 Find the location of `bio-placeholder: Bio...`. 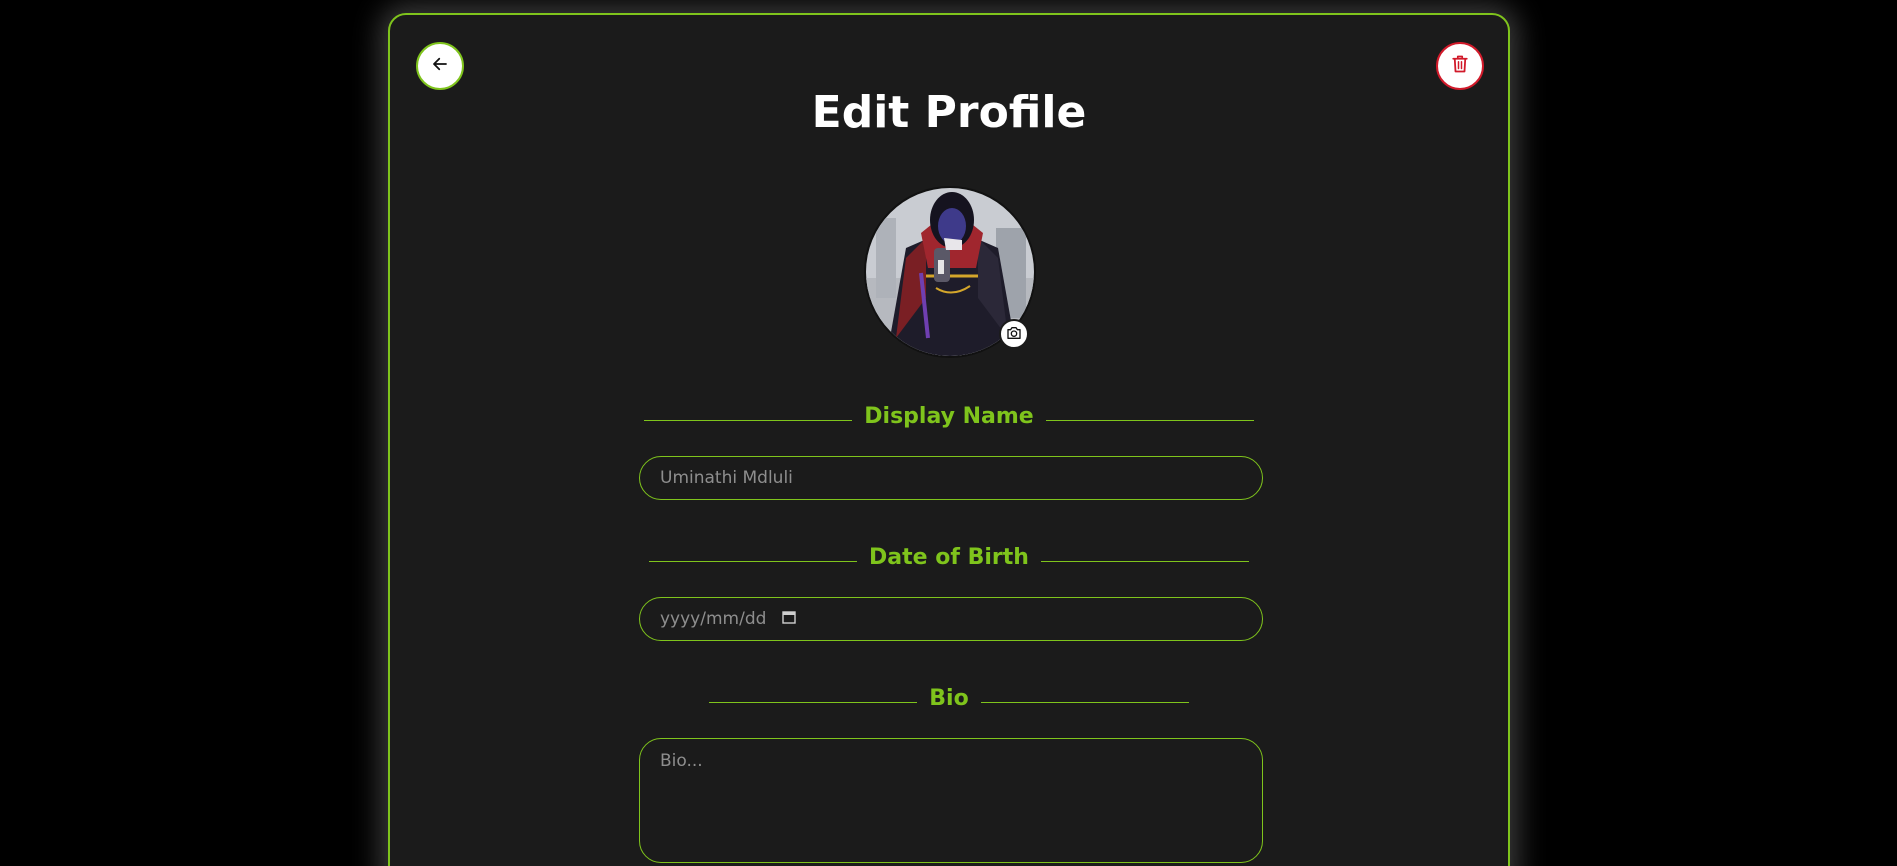

bio-placeholder: Bio... is located at coordinates (681, 761).